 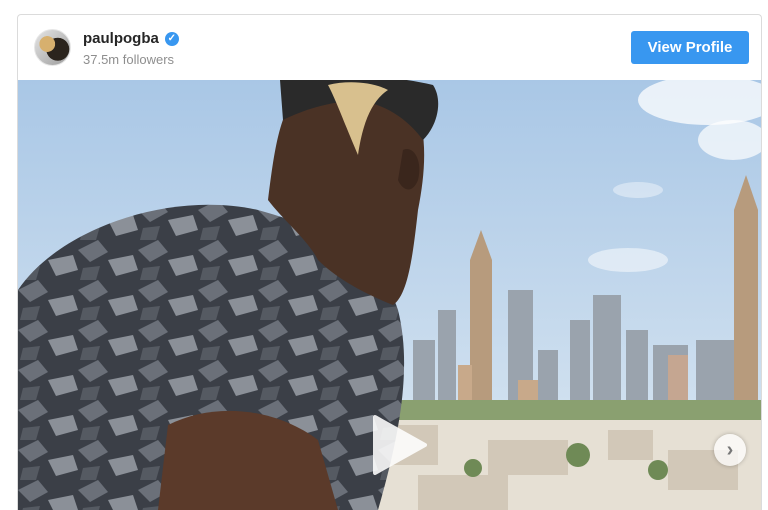 I want to click on chevron-right-icon: ›, so click(x=730, y=450).